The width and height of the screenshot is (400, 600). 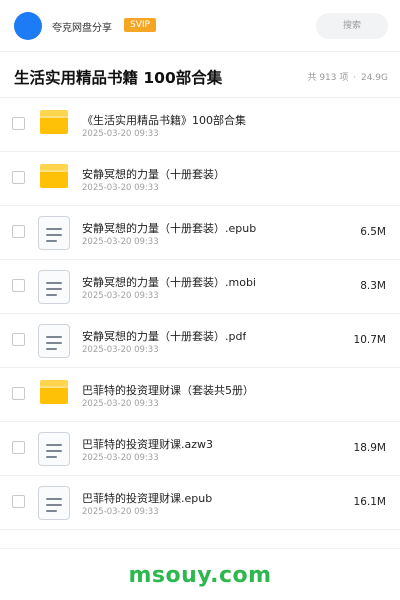 I want to click on footer-watermark: msouy.com, so click(x=200, y=574).